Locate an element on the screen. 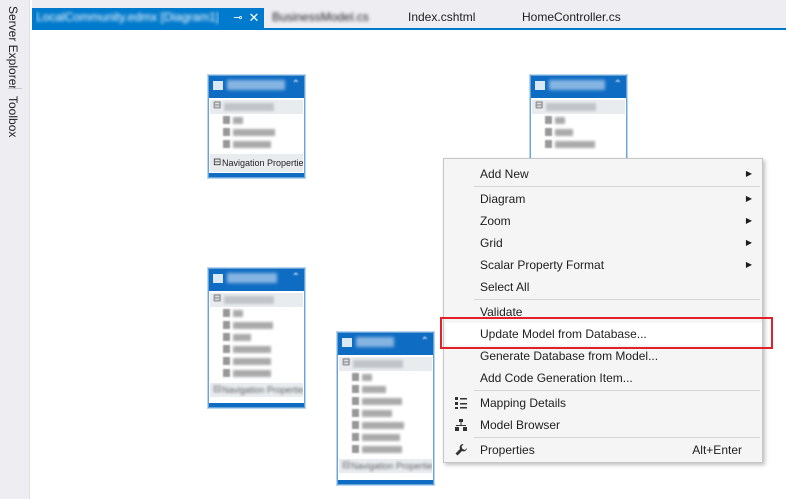 The height and width of the screenshot is (499, 786). menu-item-add-new: Add New ▶ is located at coordinates (604, 174).